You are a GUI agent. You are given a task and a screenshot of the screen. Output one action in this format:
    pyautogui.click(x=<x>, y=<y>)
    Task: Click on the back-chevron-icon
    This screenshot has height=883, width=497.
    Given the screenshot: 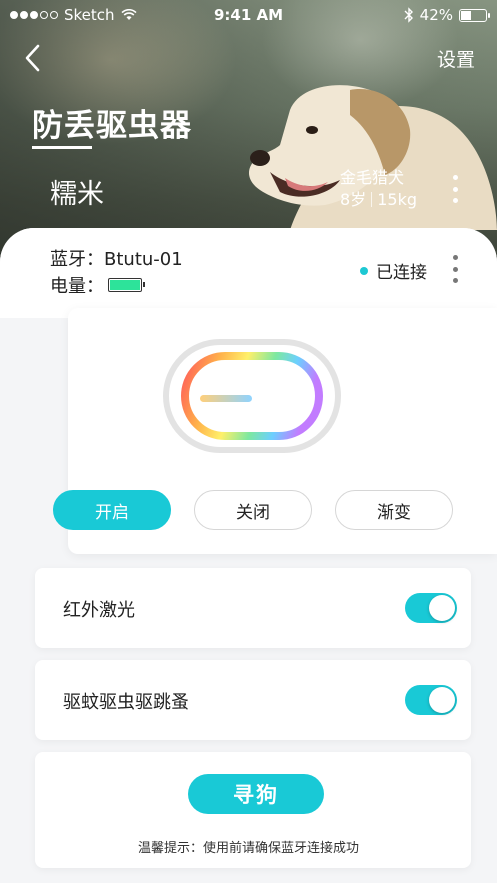 What is the action you would take?
    pyautogui.click(x=32, y=58)
    